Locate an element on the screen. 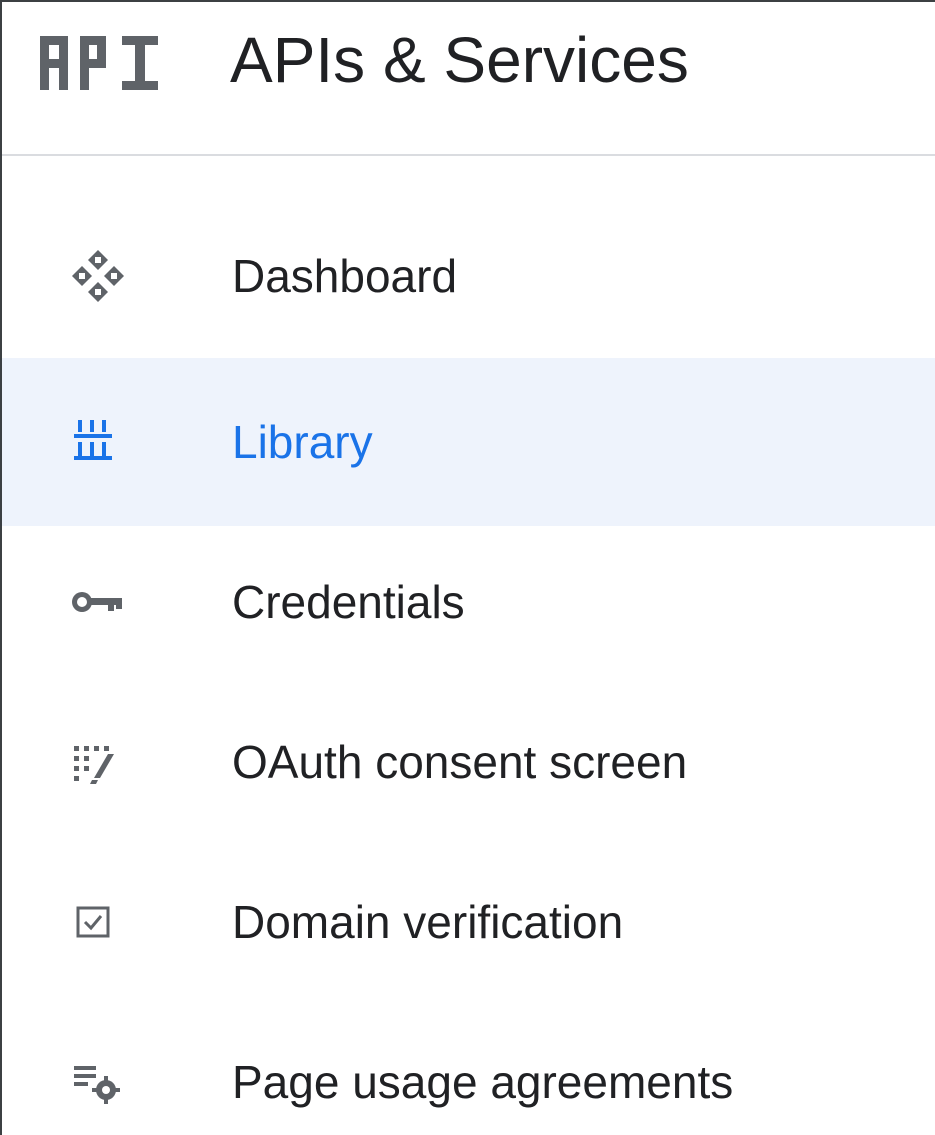 This screenshot has height=1135, width=935. sidebar-item-label: Domain verification is located at coordinates (428, 922).